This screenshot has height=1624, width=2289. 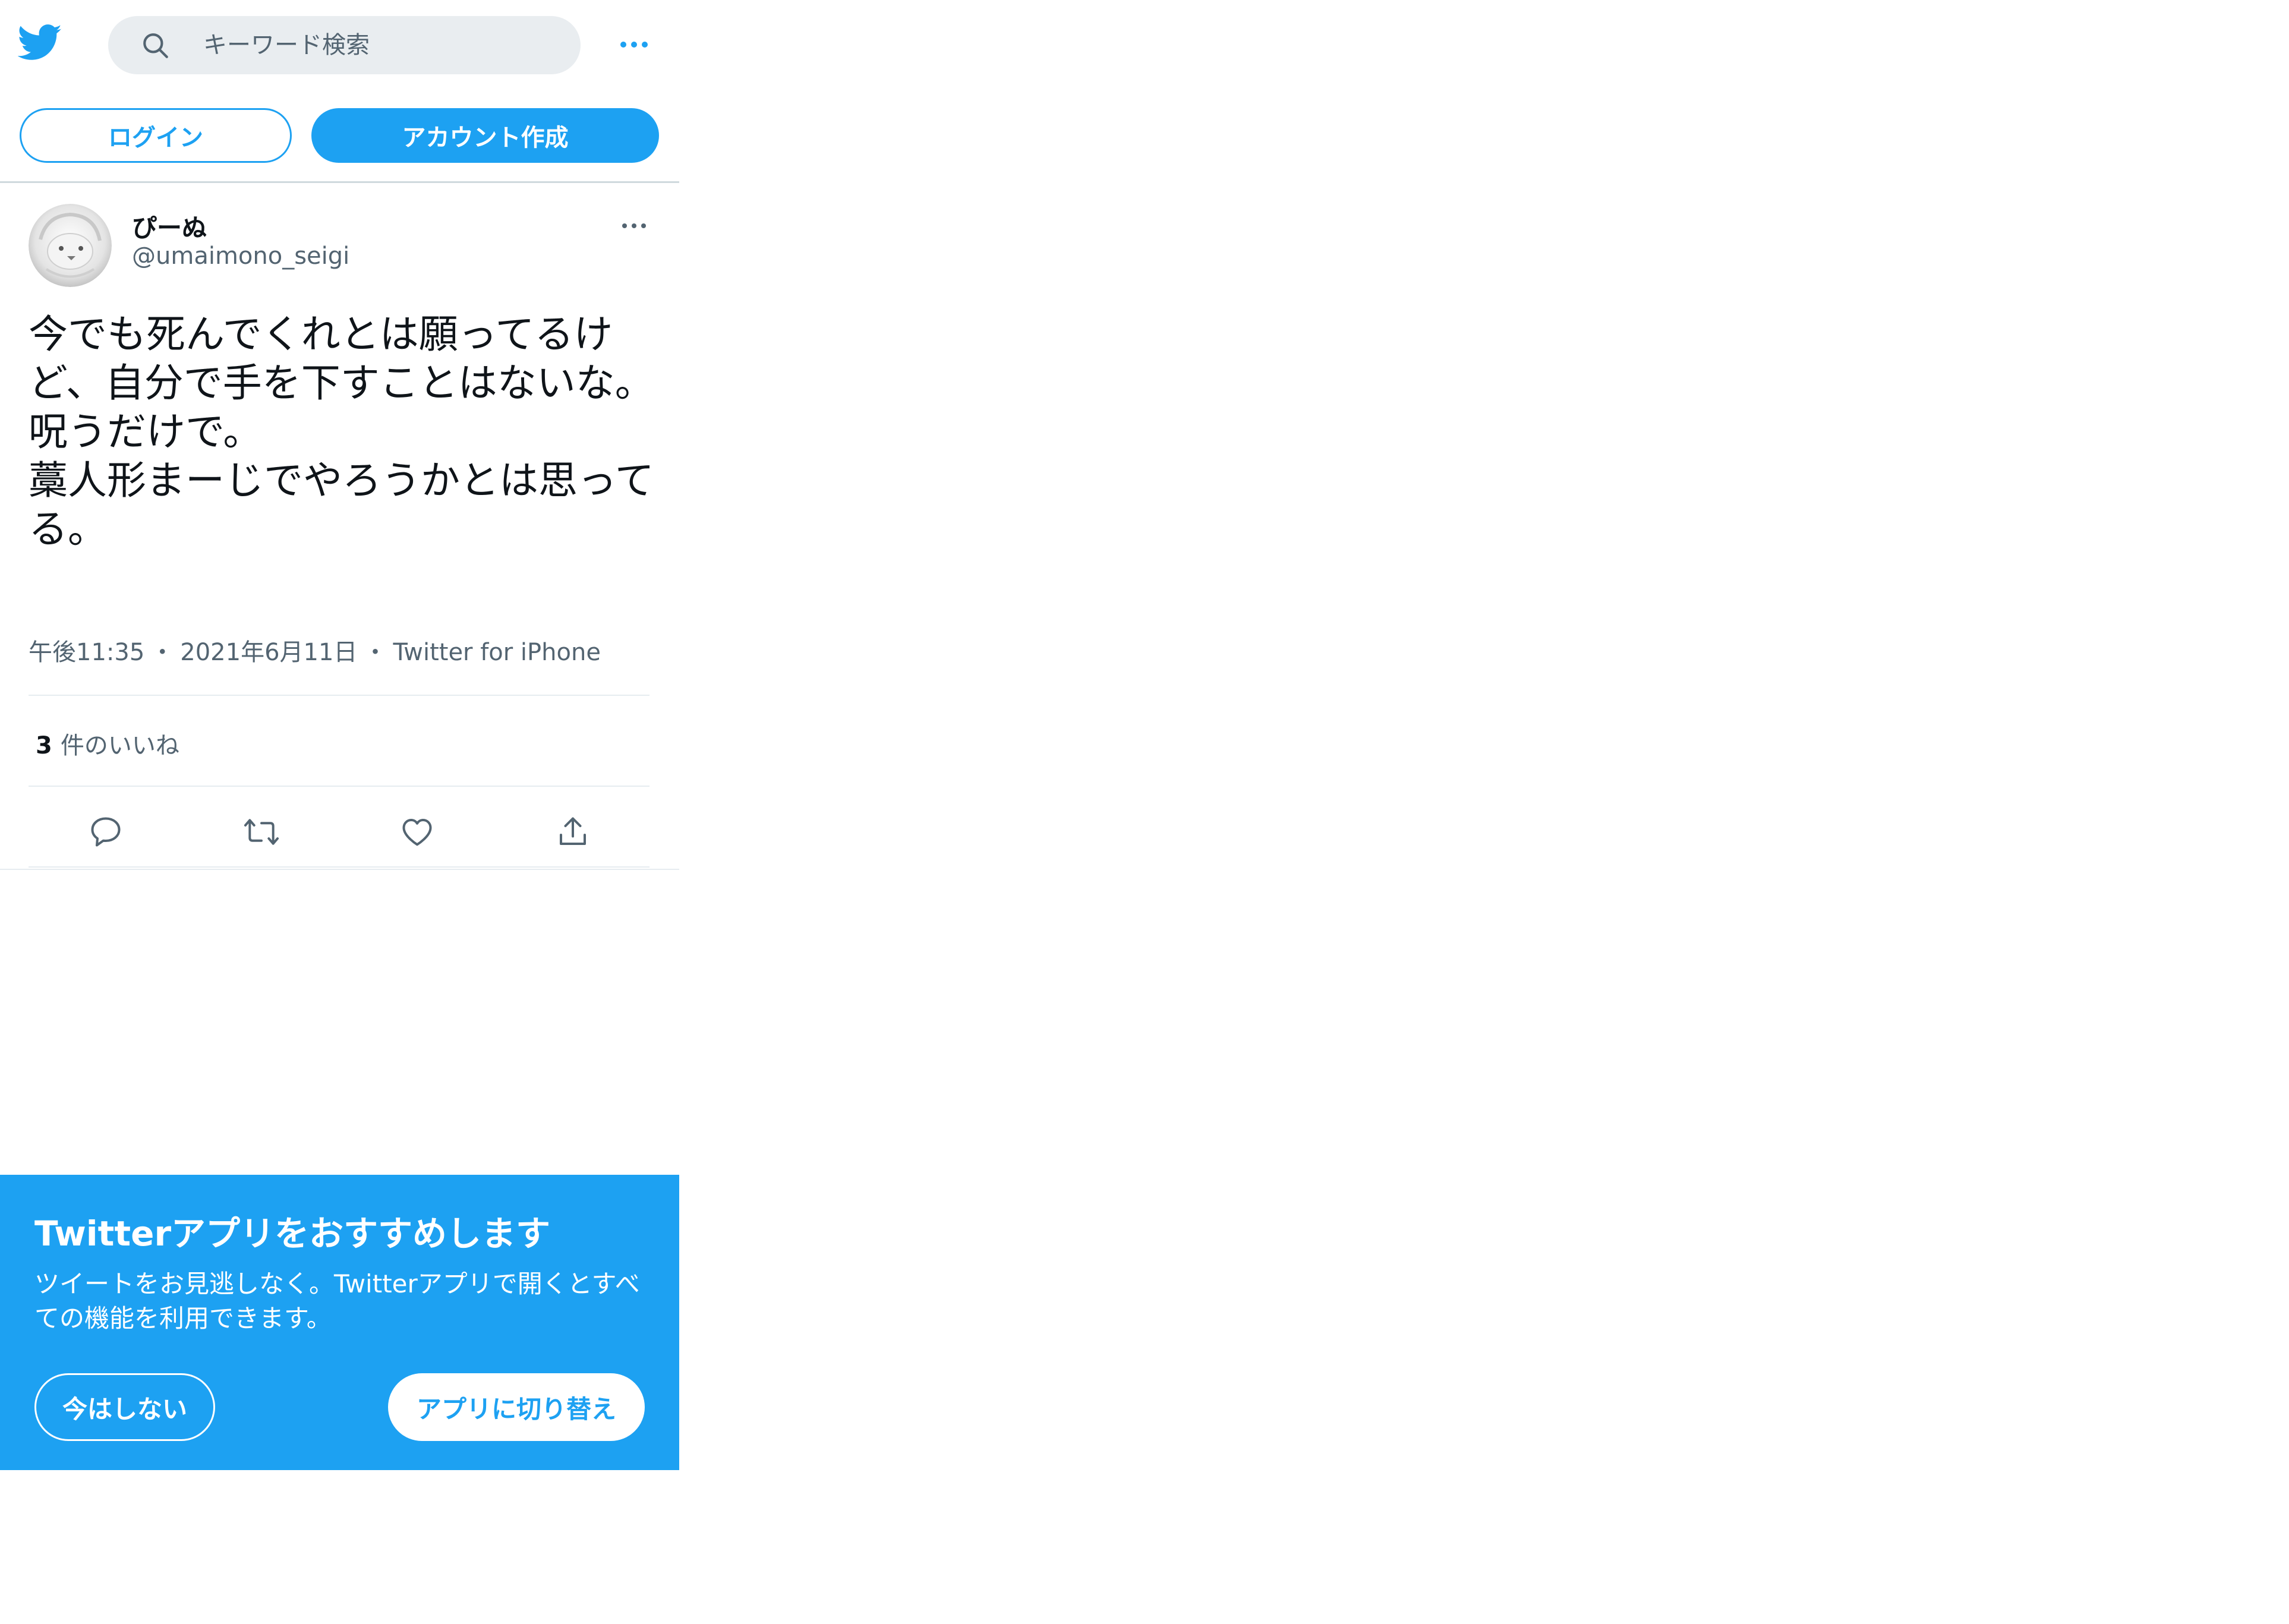 I want to click on user-handle: @umaimono_seigi, so click(x=240, y=256).